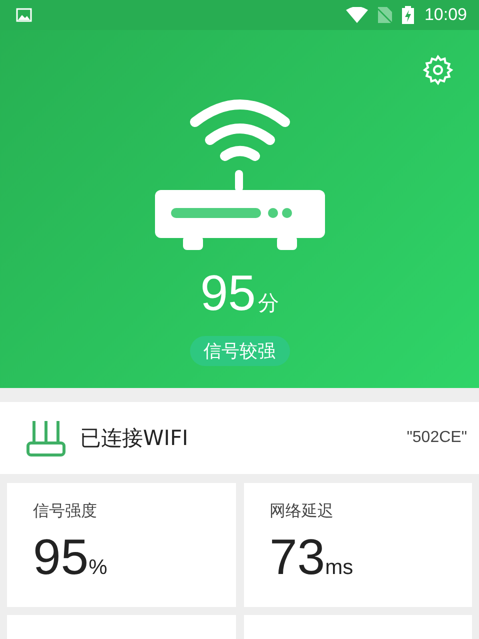 The image size is (479, 639). I want to click on settings-icon, so click(438, 70).